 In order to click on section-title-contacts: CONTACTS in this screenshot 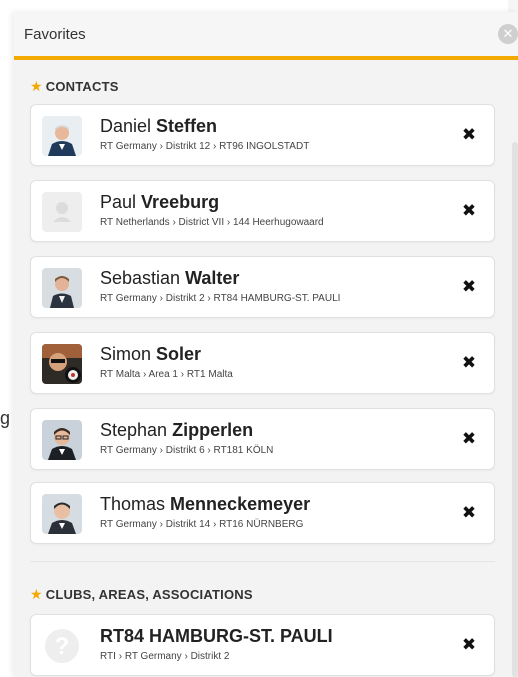, I will do `click(82, 86)`.